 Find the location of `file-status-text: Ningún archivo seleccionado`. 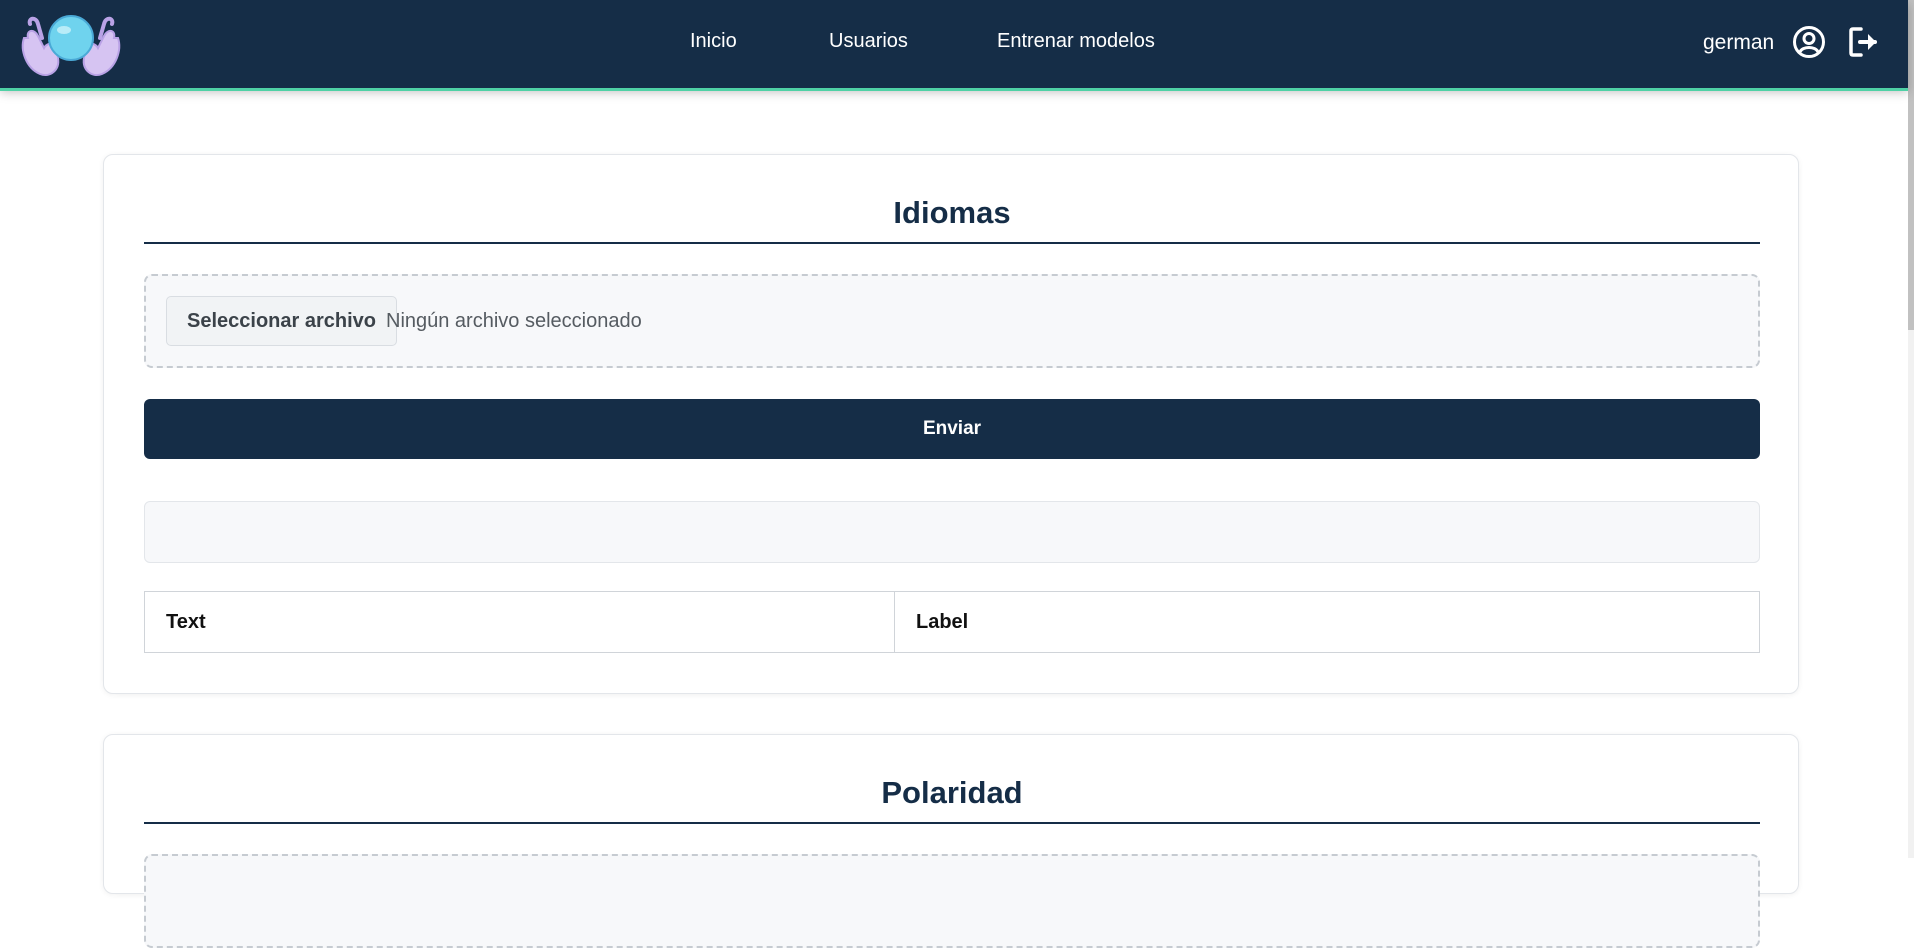

file-status-text: Ningún archivo seleccionado is located at coordinates (514, 321).